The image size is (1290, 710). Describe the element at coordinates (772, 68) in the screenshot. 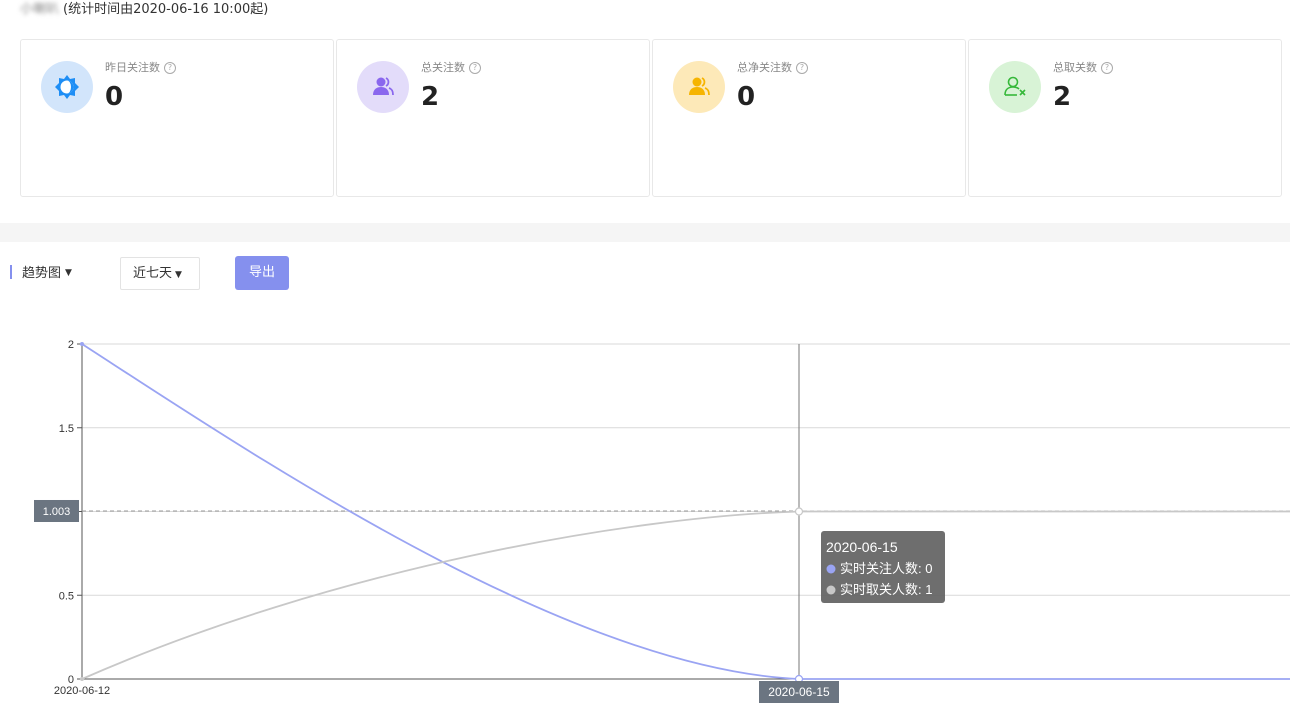

I see `card-label: 总净关注数?` at that location.